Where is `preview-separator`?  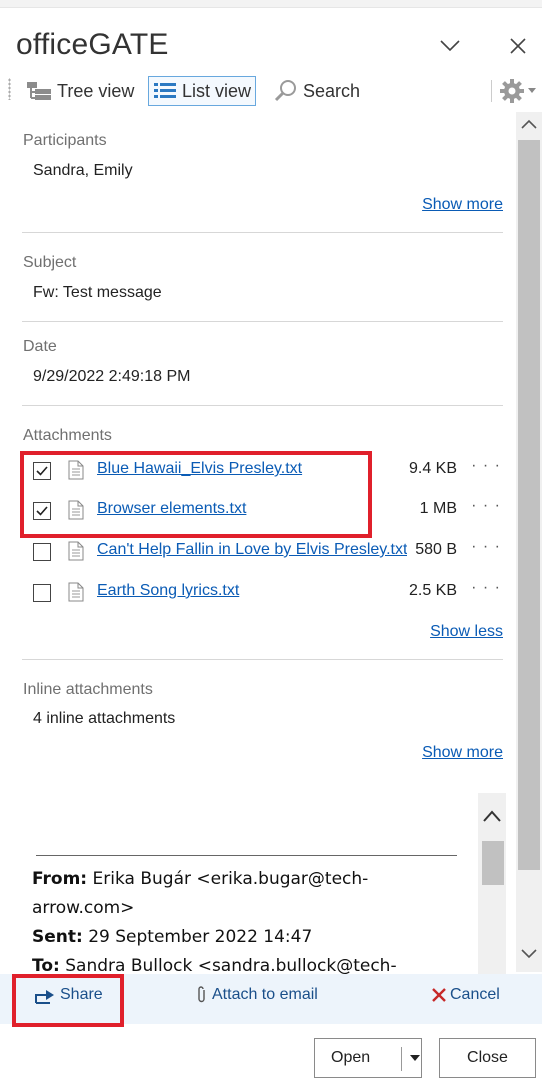 preview-separator is located at coordinates (246, 855).